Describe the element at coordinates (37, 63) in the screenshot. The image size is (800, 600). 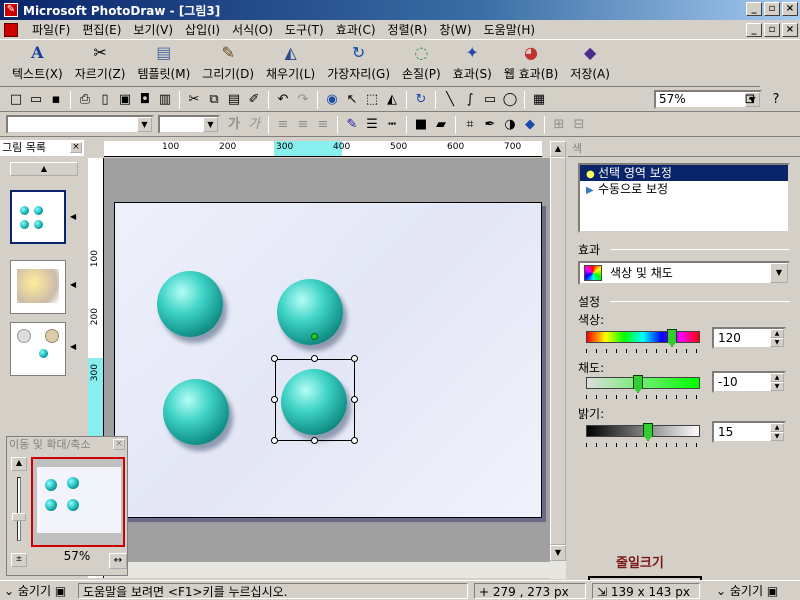
I see `text-button: A 텍스트(X)` at that location.